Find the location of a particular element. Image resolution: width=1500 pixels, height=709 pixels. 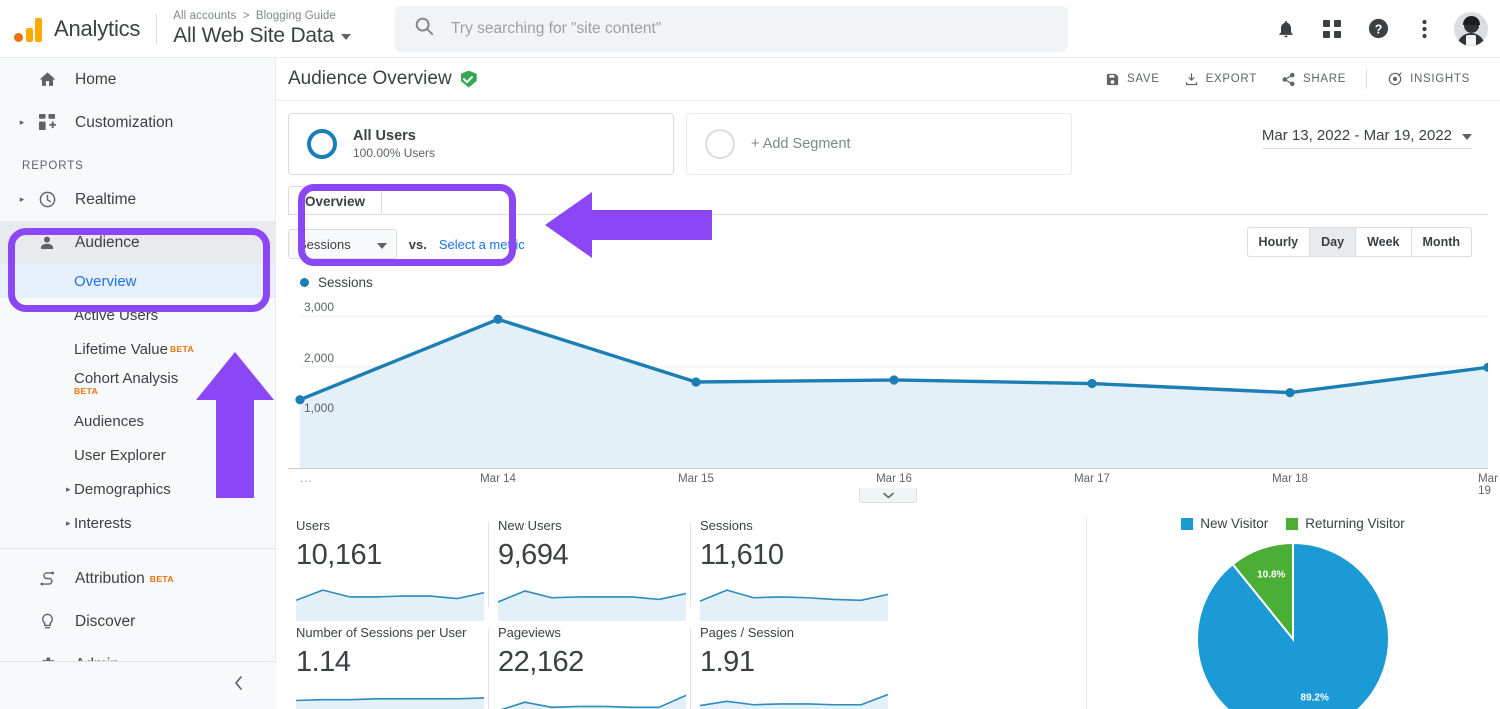

chart-x-tick: Mar 18 is located at coordinates (1290, 479).